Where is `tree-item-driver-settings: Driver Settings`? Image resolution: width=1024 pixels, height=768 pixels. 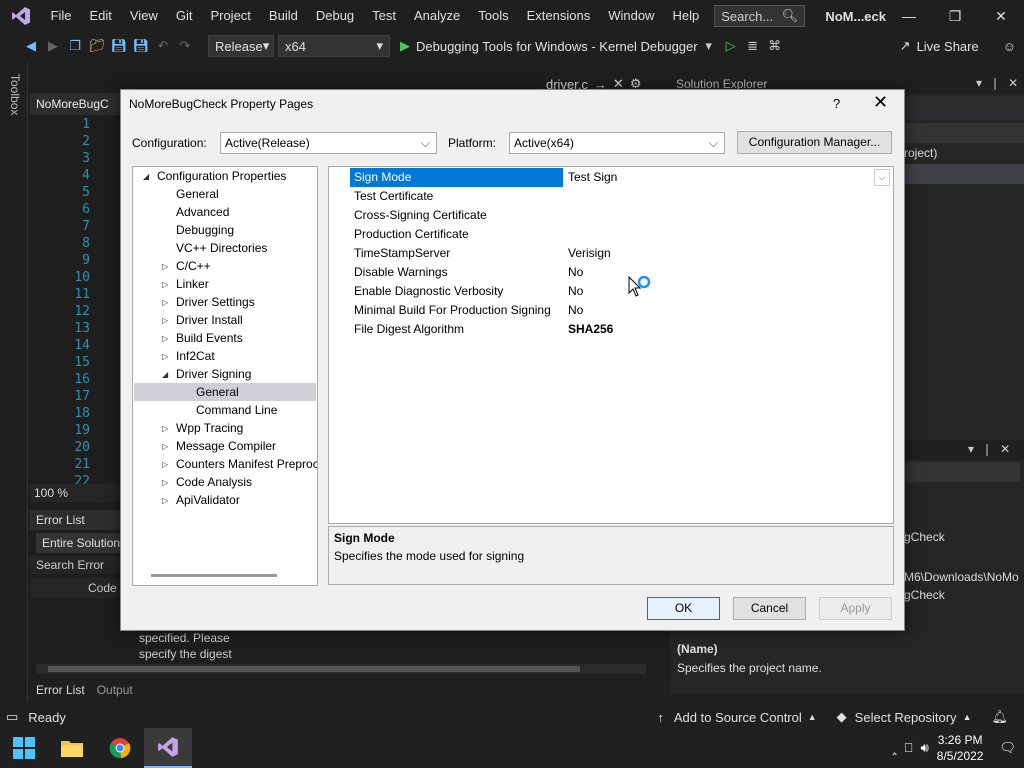 tree-item-driver-settings: Driver Settings is located at coordinates (215, 302).